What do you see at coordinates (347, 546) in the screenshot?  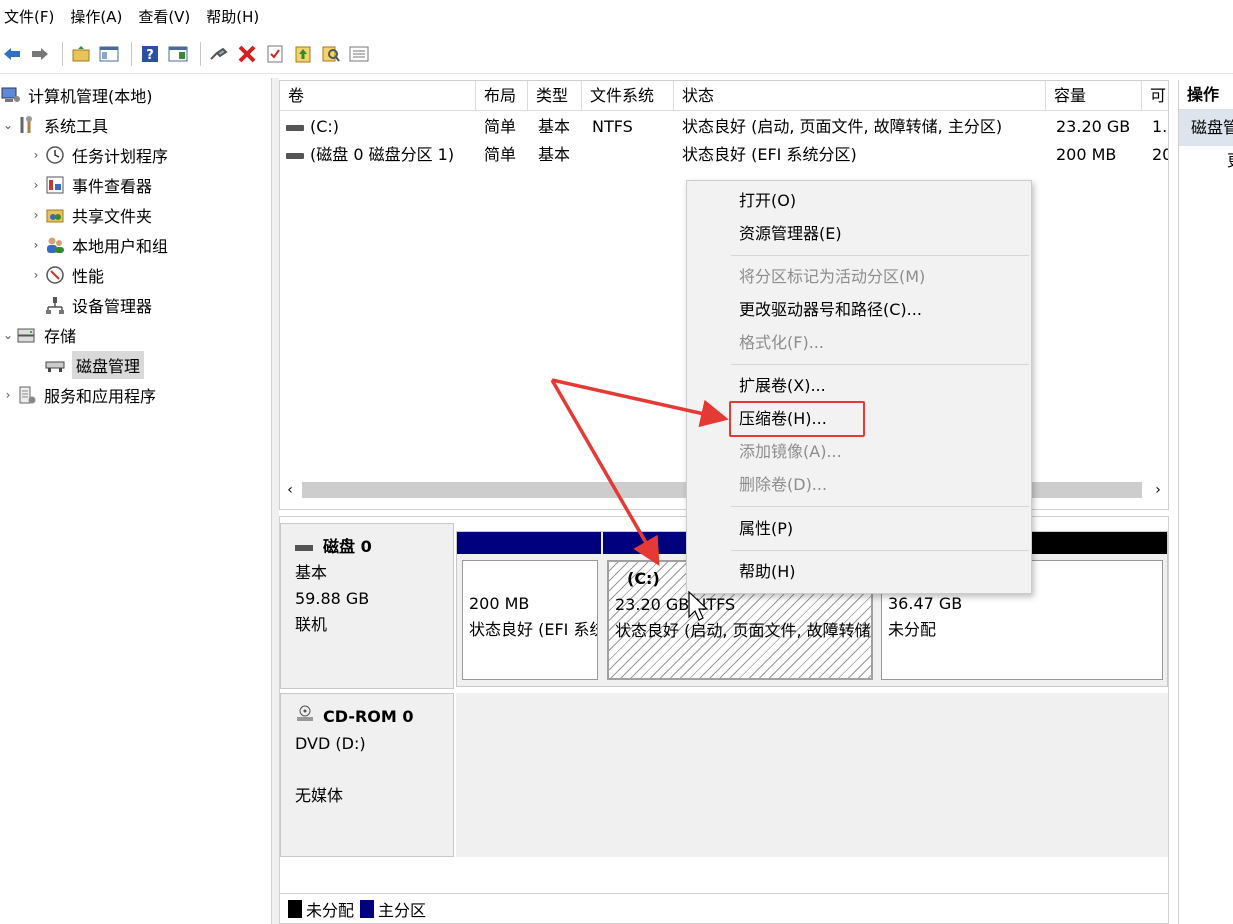 I see `disk0-name: 磁盘 0` at bounding box center [347, 546].